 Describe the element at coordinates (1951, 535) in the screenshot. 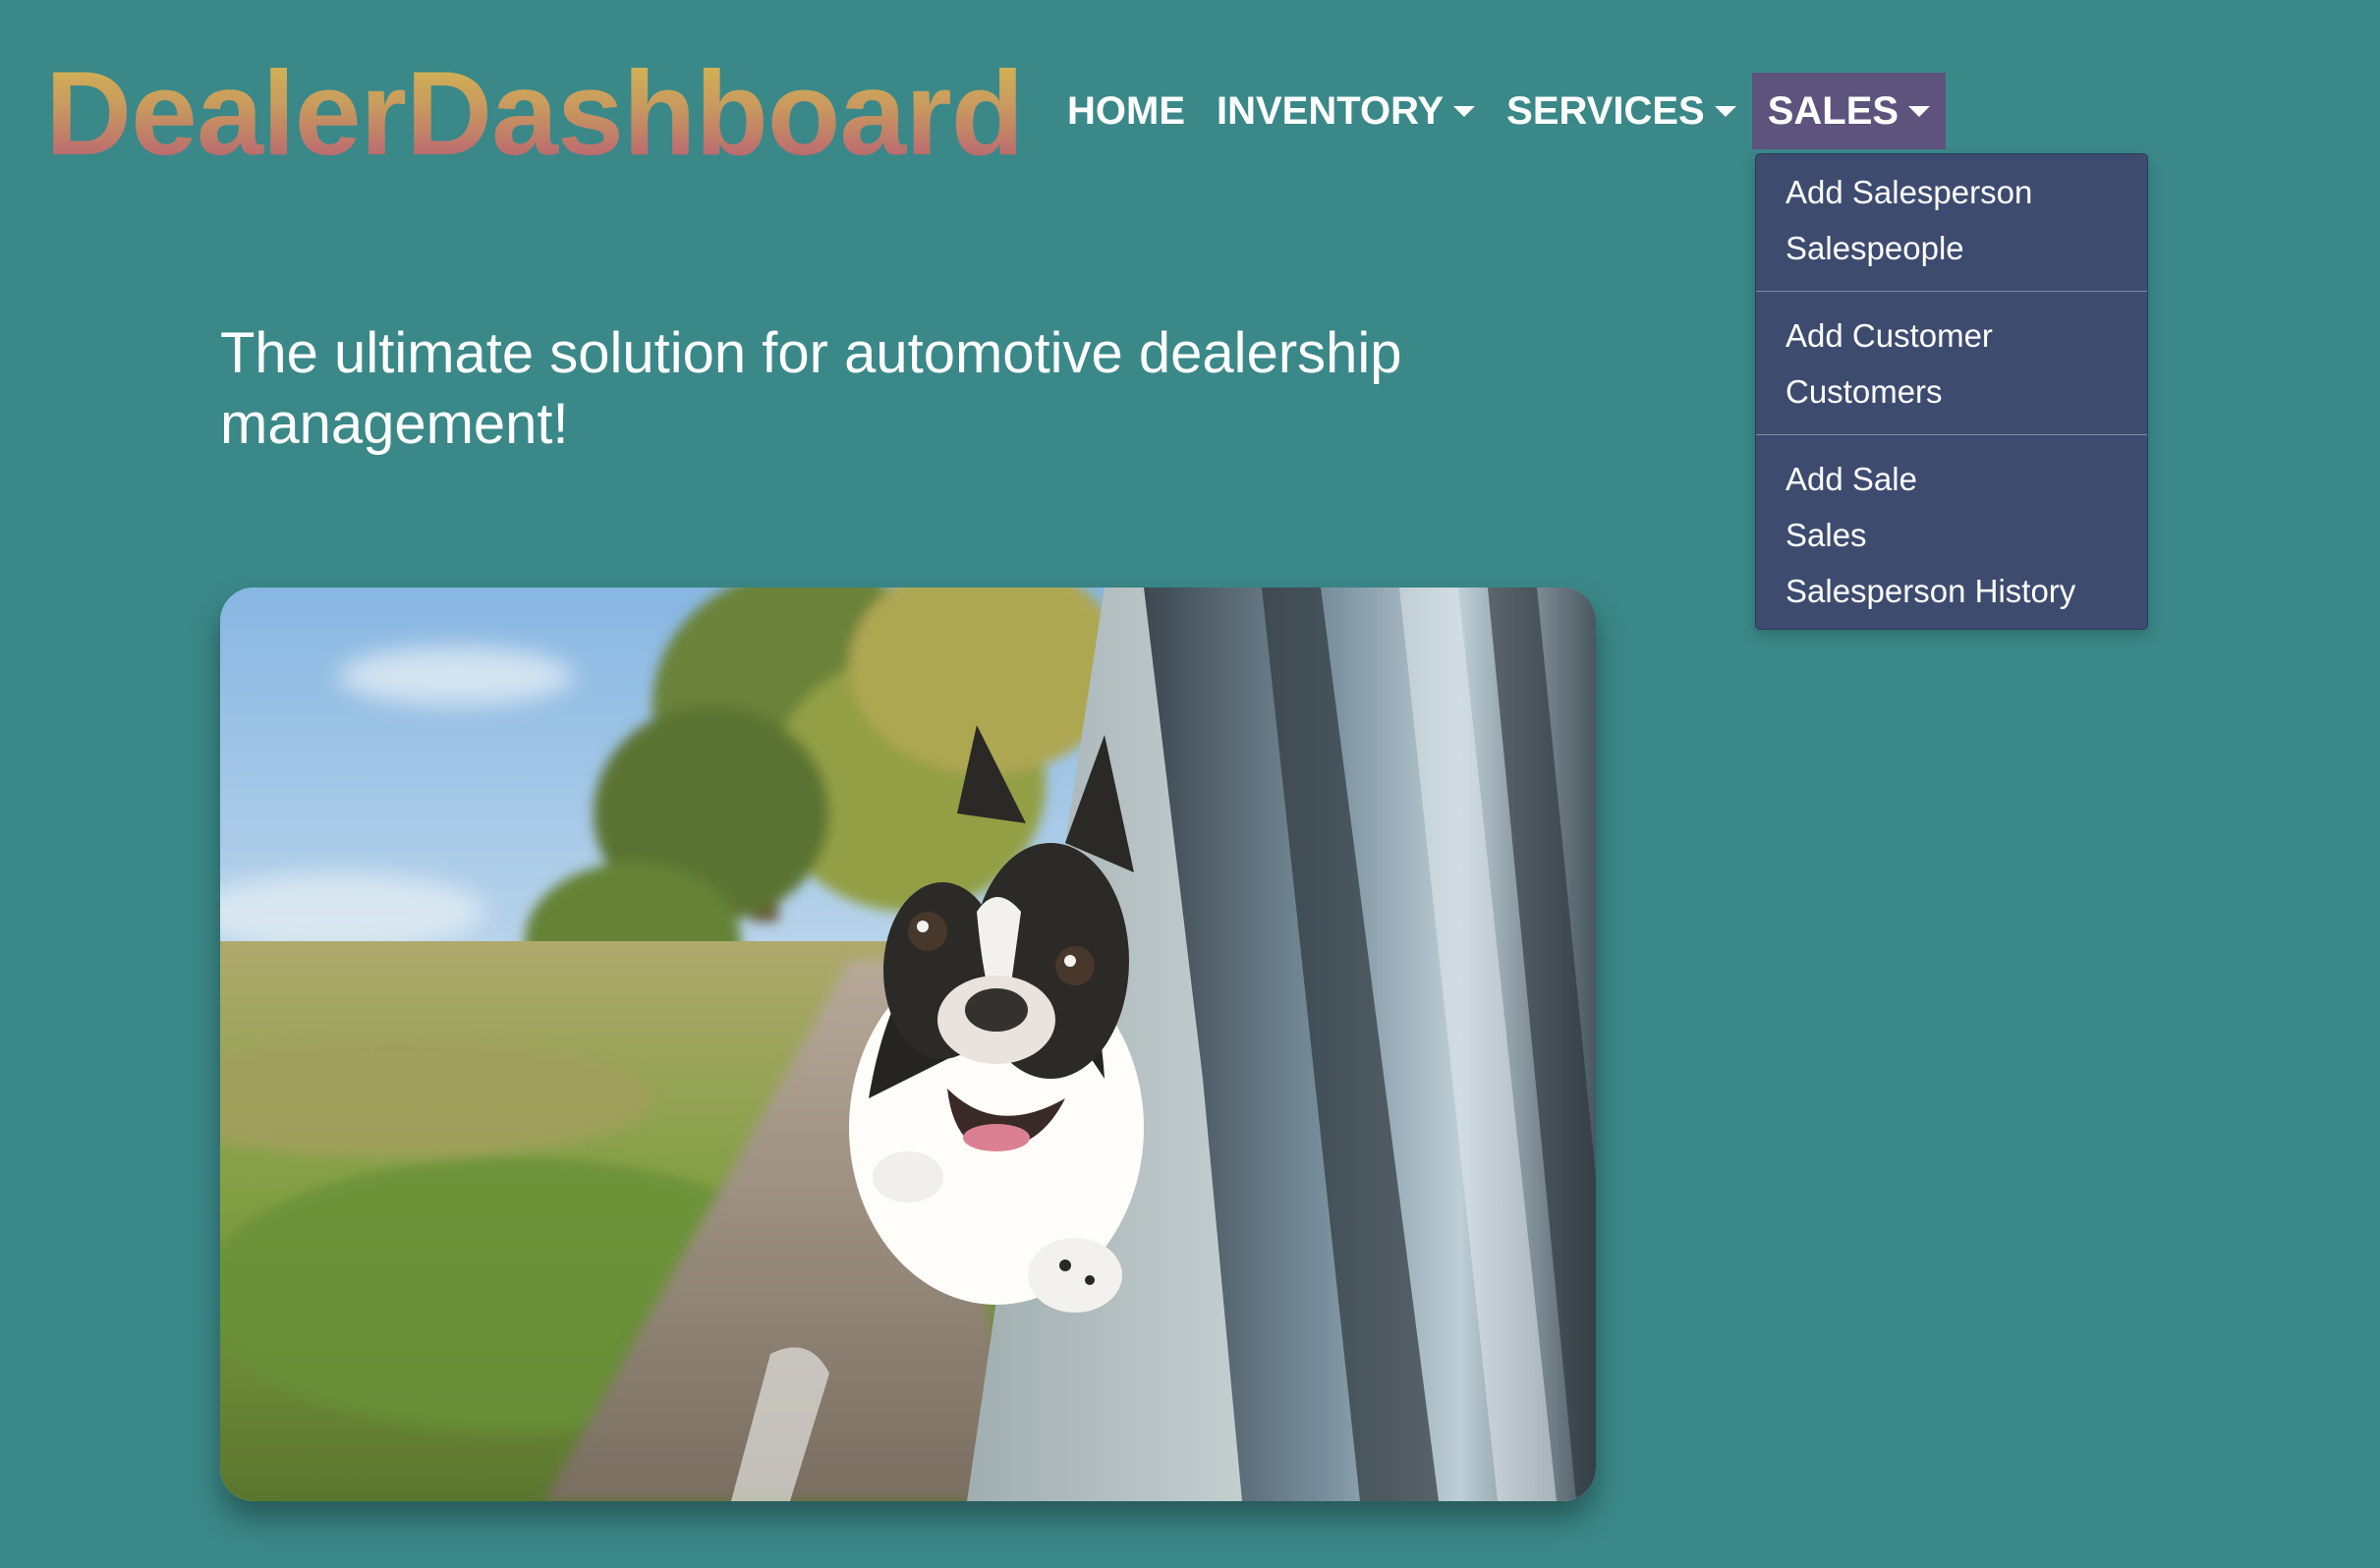

I see `menu-item-sales: Sales` at that location.